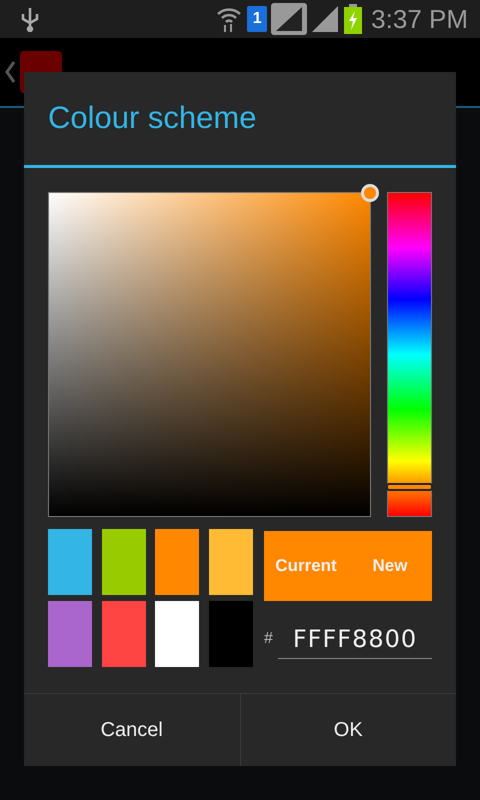 This screenshot has width=480, height=800. I want to click on back-icon, so click(10, 72).